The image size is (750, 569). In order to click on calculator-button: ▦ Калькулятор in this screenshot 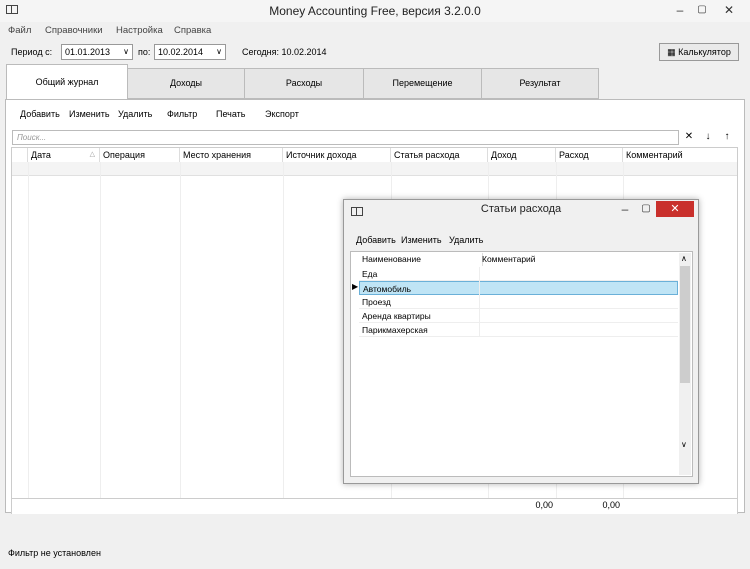, I will do `click(699, 52)`.